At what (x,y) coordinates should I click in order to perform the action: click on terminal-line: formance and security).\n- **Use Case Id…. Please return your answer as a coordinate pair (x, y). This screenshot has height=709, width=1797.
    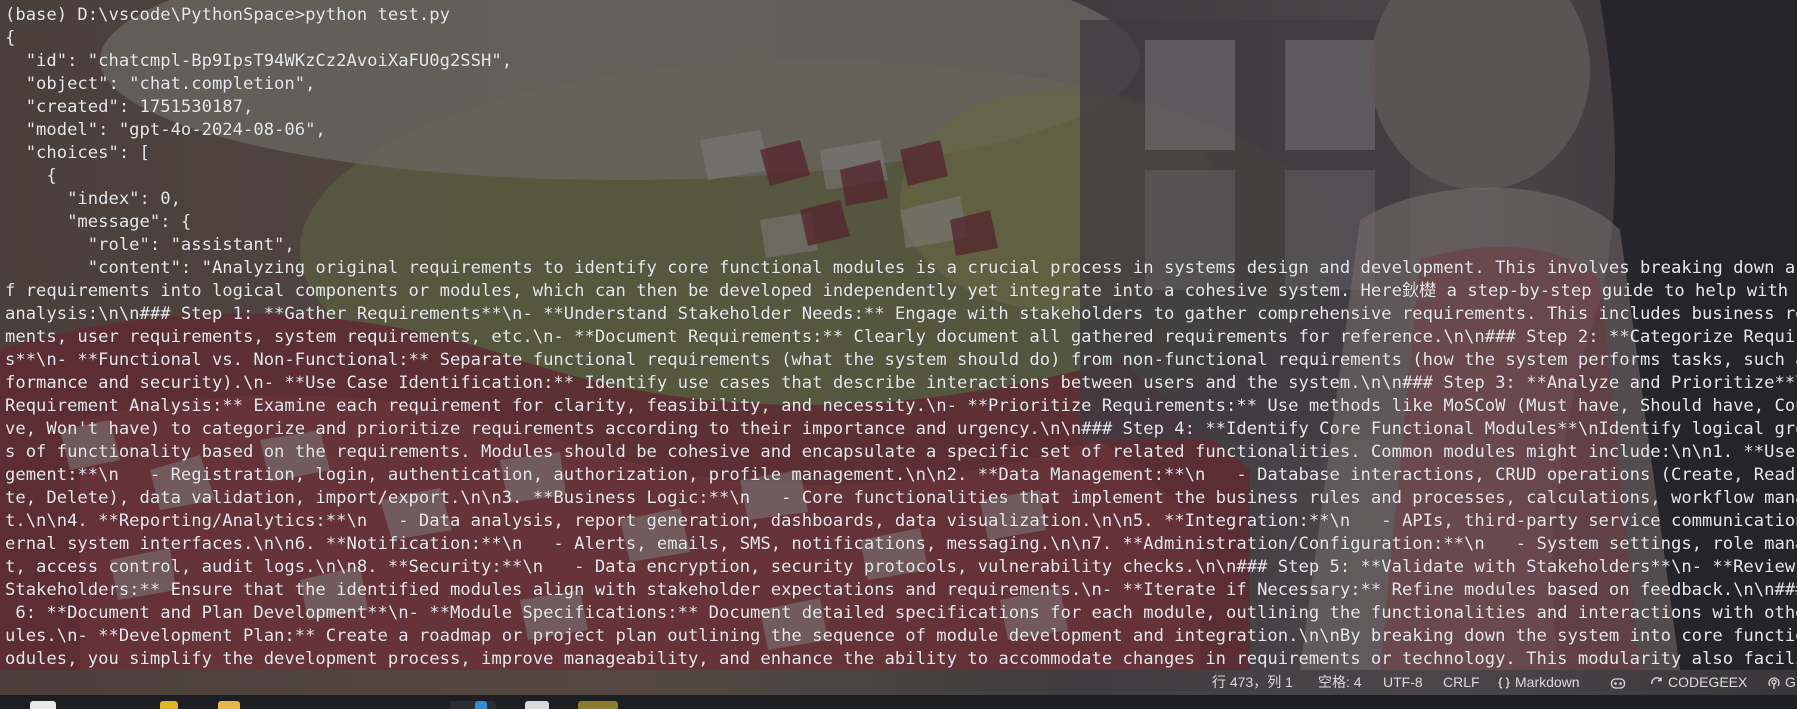
    Looking at the image, I should click on (901, 383).